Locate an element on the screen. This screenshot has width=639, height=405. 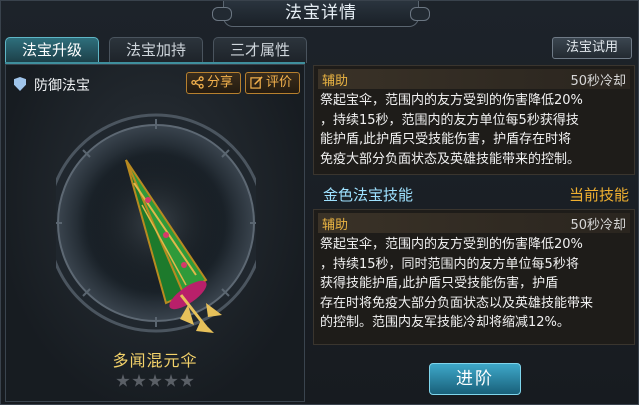
tab-blessing: 法宝加持 is located at coordinates (156, 50).